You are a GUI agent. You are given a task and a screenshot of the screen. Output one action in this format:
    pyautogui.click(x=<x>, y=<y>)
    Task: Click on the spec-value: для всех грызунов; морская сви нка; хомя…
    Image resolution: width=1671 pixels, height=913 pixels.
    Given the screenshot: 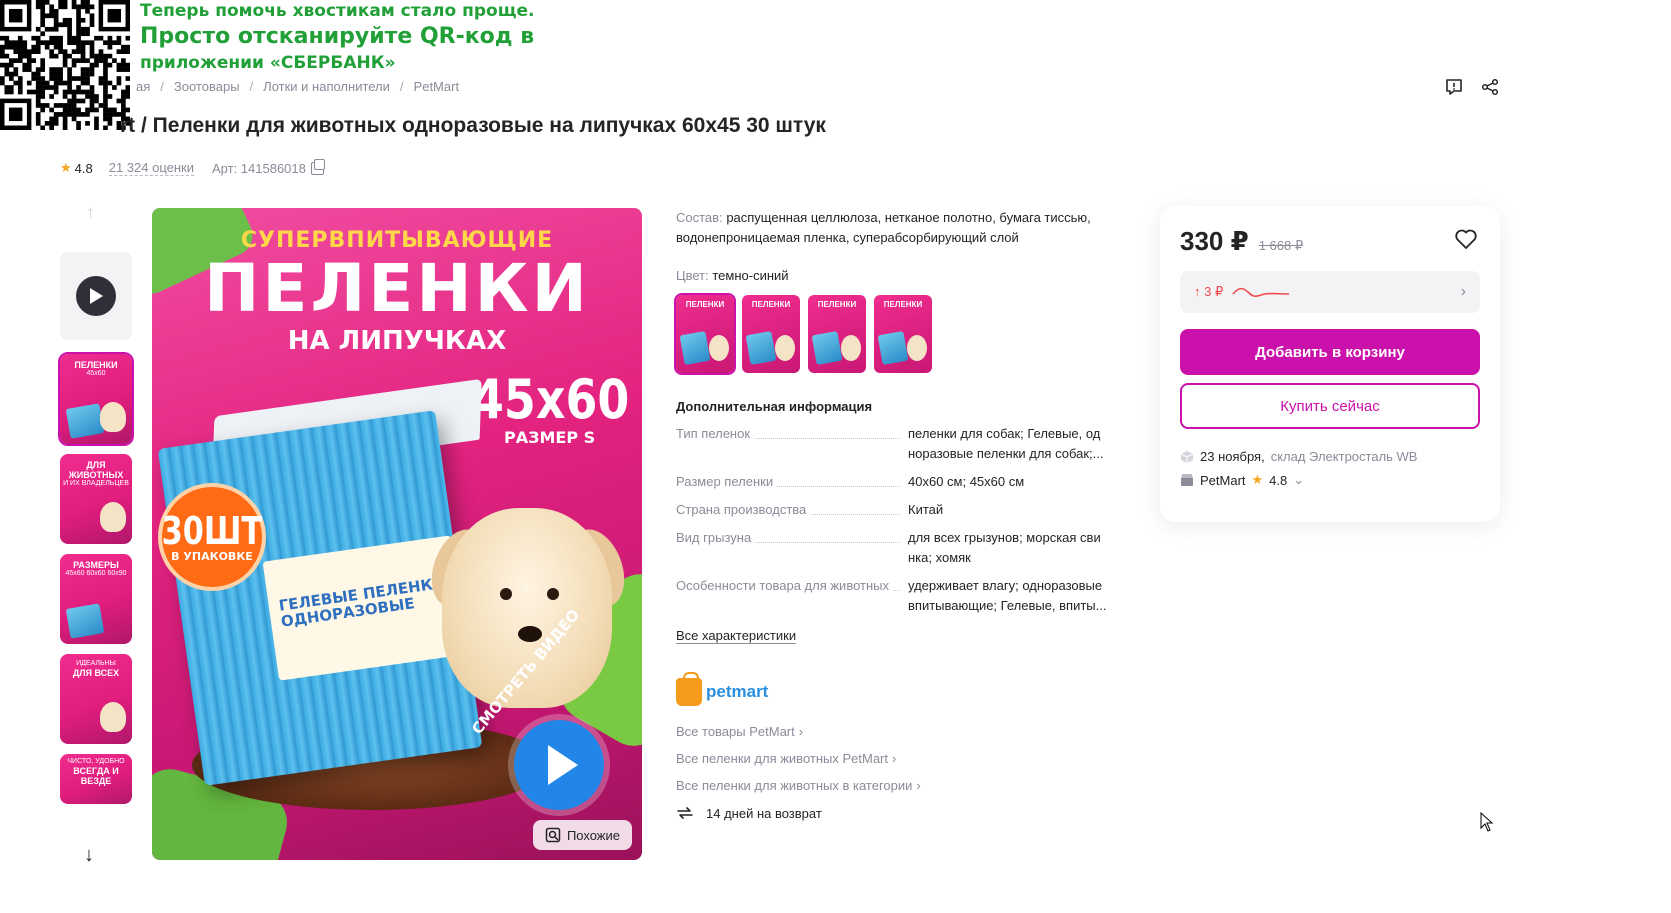 What is the action you would take?
    pyautogui.click(x=1004, y=547)
    